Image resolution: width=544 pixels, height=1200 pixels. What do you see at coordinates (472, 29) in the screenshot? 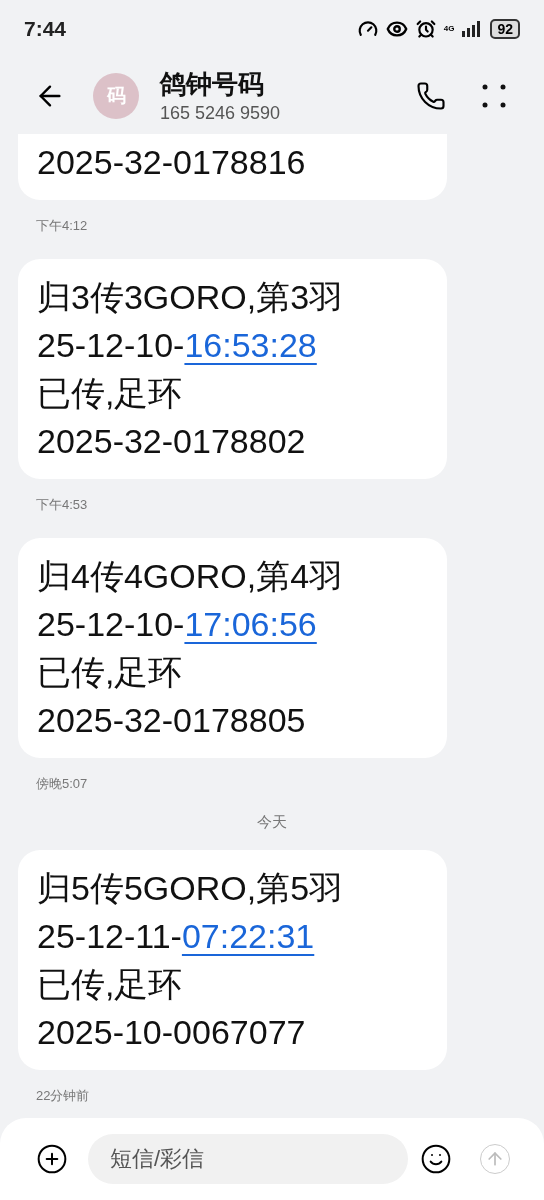
I see `signal-icon` at bounding box center [472, 29].